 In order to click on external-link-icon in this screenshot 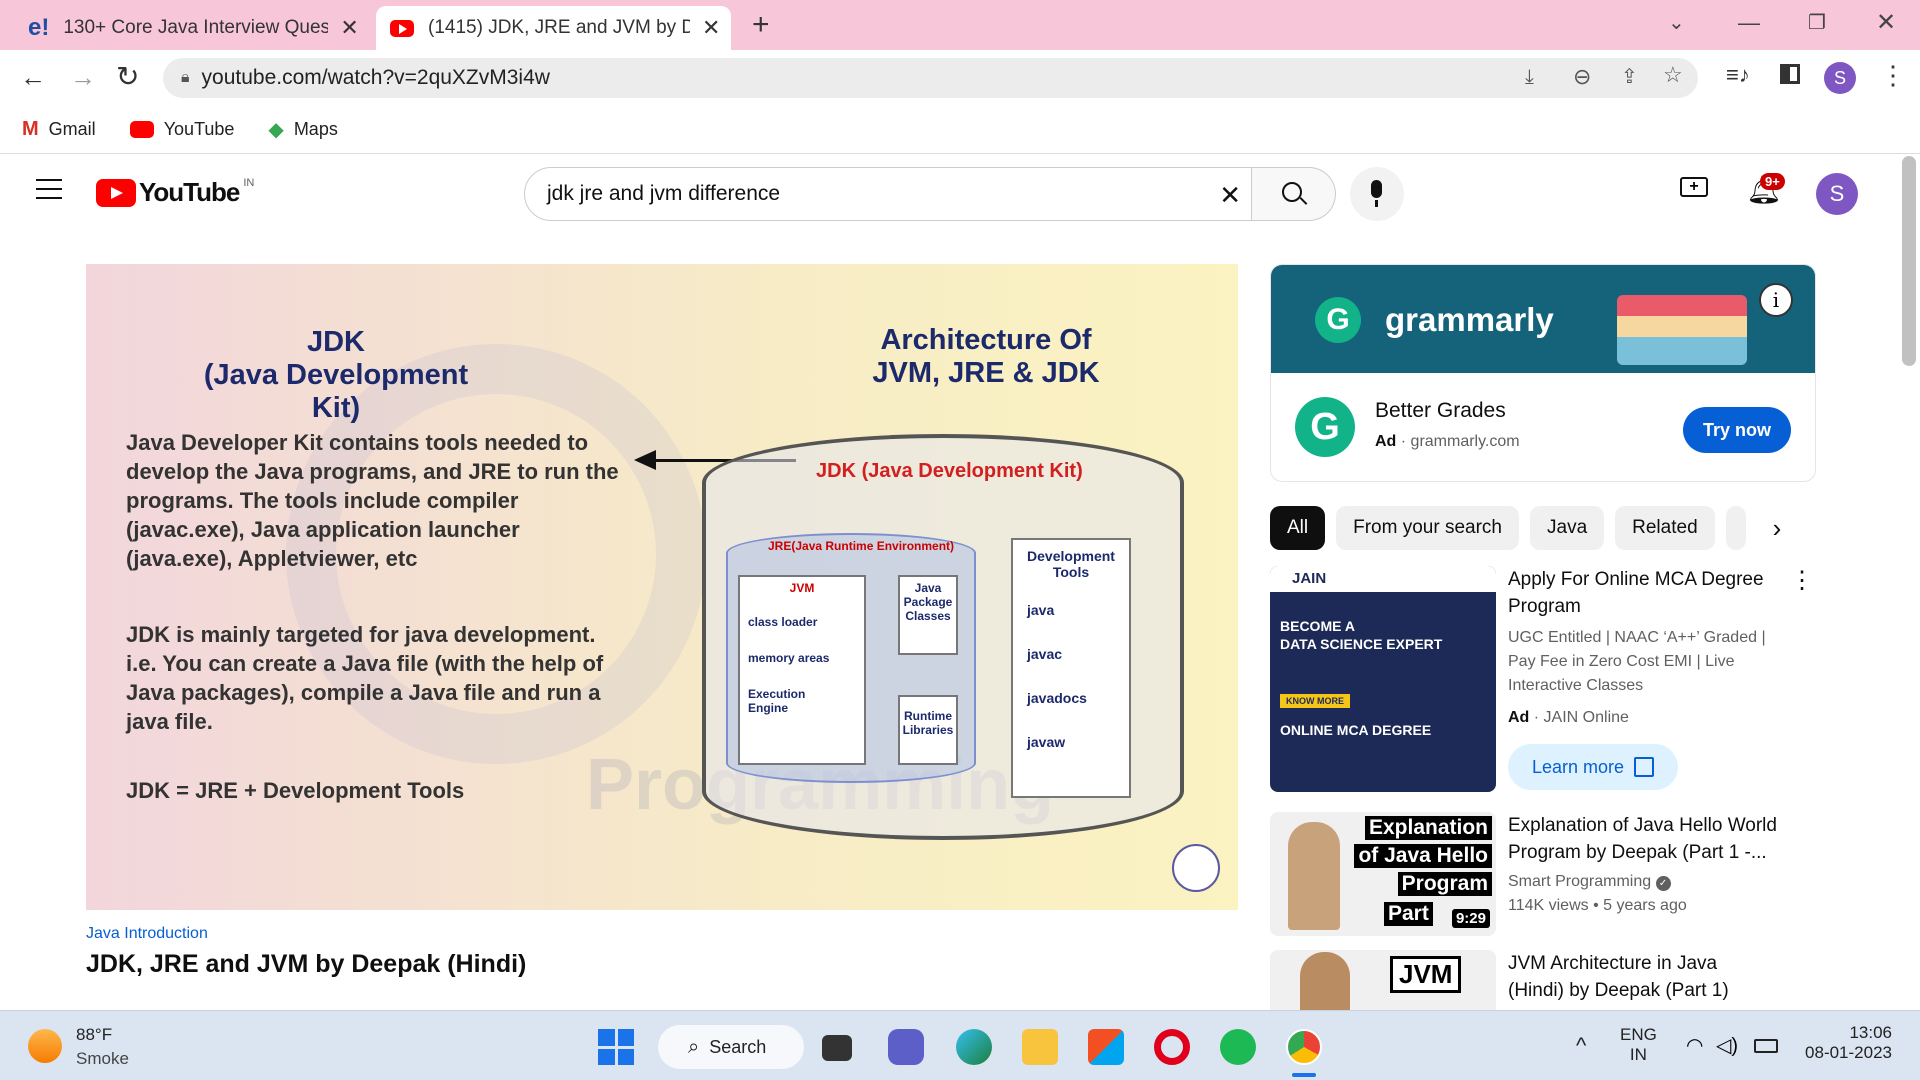, I will do `click(1644, 767)`.